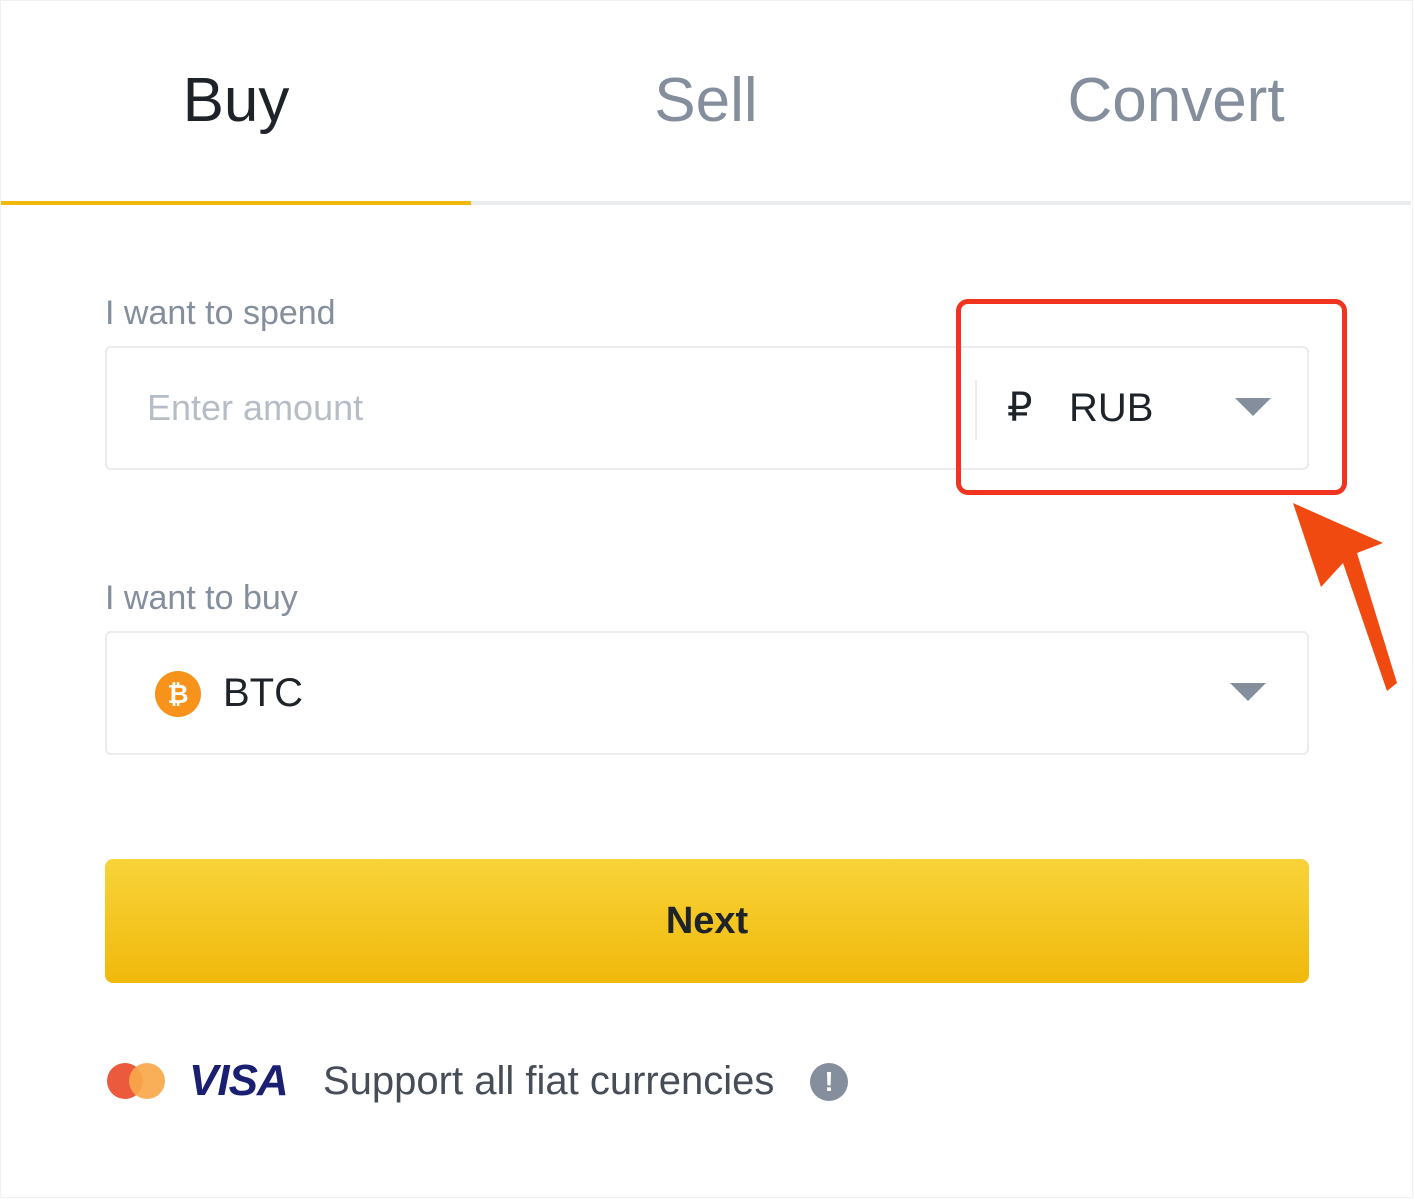  Describe the element at coordinates (1176, 101) in the screenshot. I see `tab-convert: Convert` at that location.